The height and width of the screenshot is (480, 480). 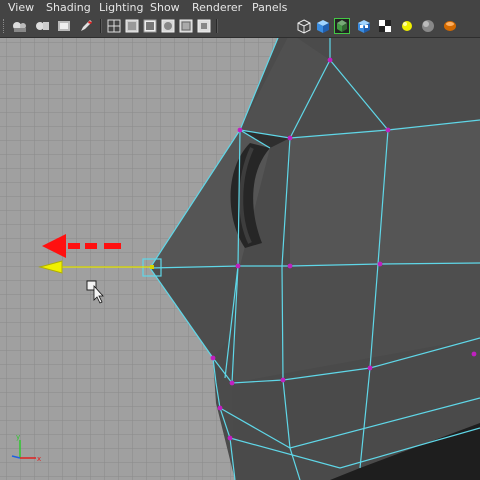 I want to click on wireframe-on-shaded-icon, so click(x=186, y=26).